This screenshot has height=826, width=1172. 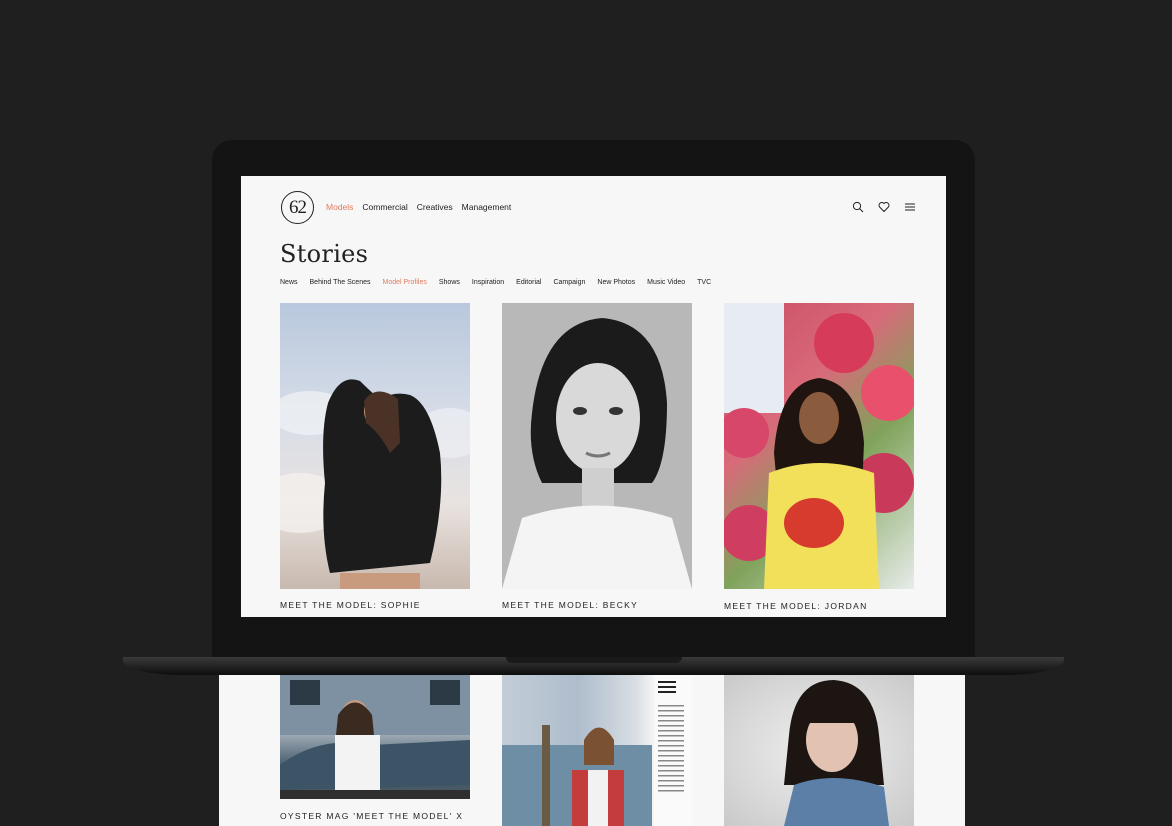 I want to click on search-icon, so click(x=858, y=207).